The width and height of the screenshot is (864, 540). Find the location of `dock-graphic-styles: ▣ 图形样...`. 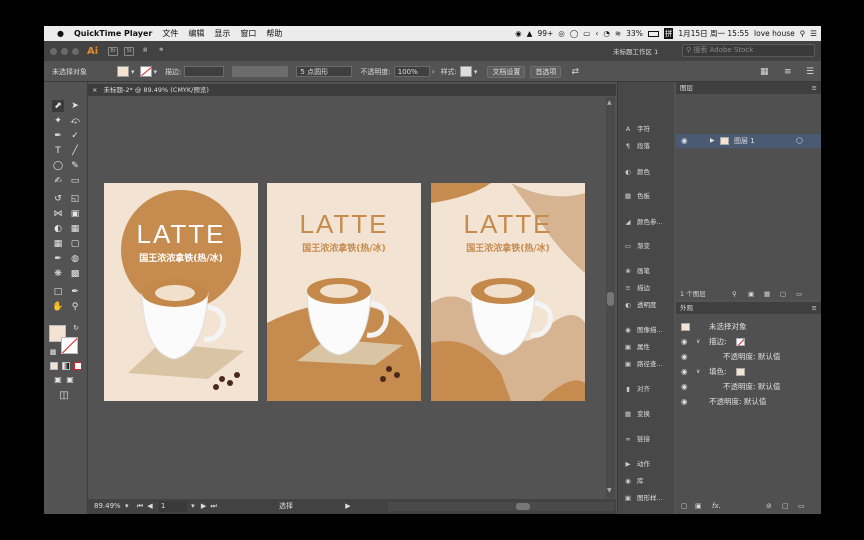

dock-graphic-styles: ▣ 图形样... is located at coordinates (643, 498).